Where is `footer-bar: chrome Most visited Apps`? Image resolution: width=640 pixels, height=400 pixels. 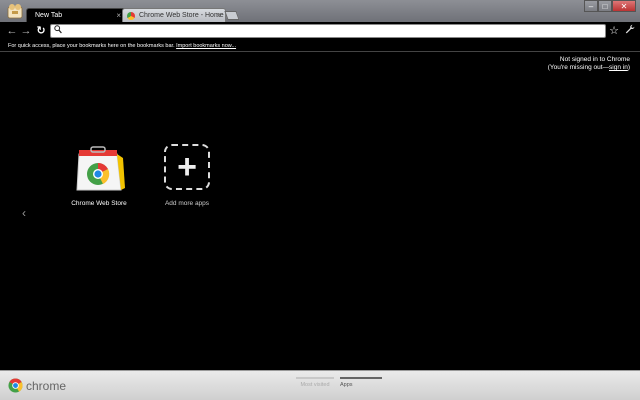
footer-bar: chrome Most visited Apps is located at coordinates (320, 385).